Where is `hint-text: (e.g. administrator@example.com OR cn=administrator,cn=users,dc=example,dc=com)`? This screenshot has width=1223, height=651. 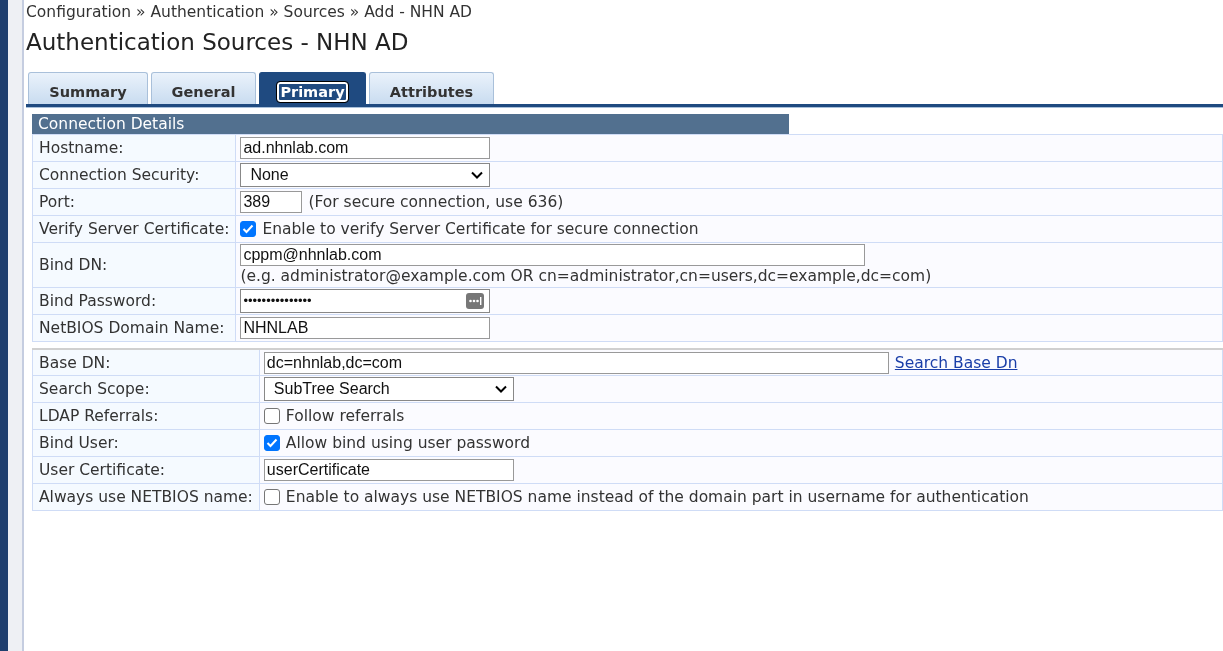
hint-text: (e.g. administrator@example.com OR cn=administrator,cn=users,dc=example,dc=com) is located at coordinates (586, 277).